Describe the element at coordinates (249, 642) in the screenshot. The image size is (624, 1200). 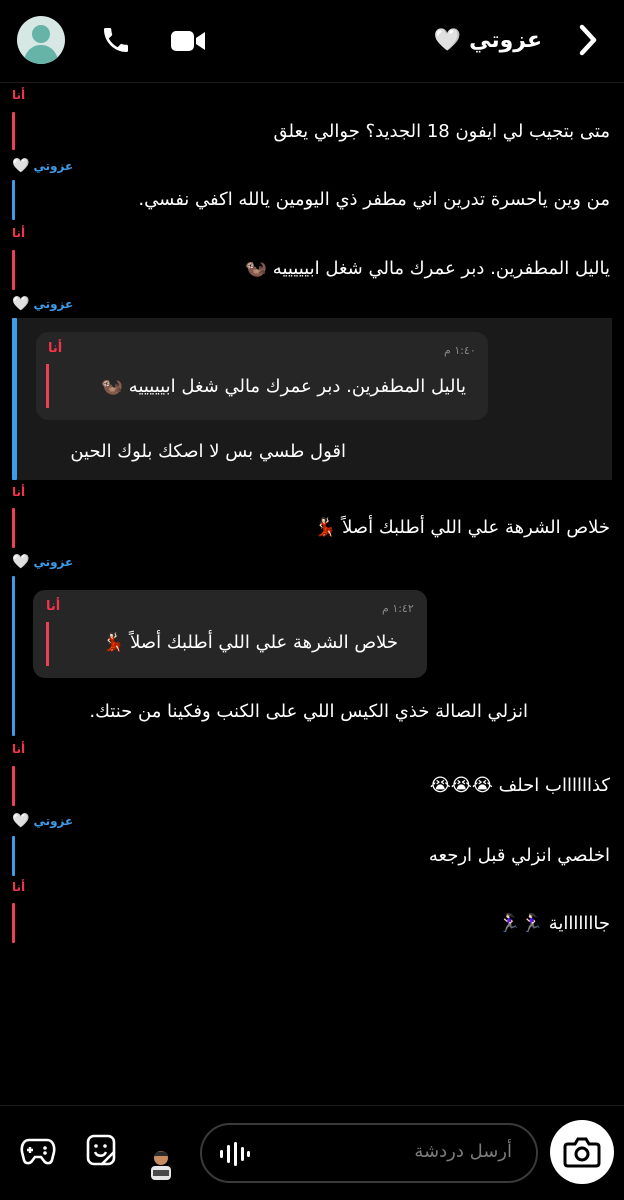
I see `quoted-text: خلاص الشرهة علي اللي أطلبك أصلاً 💃🏻` at that location.